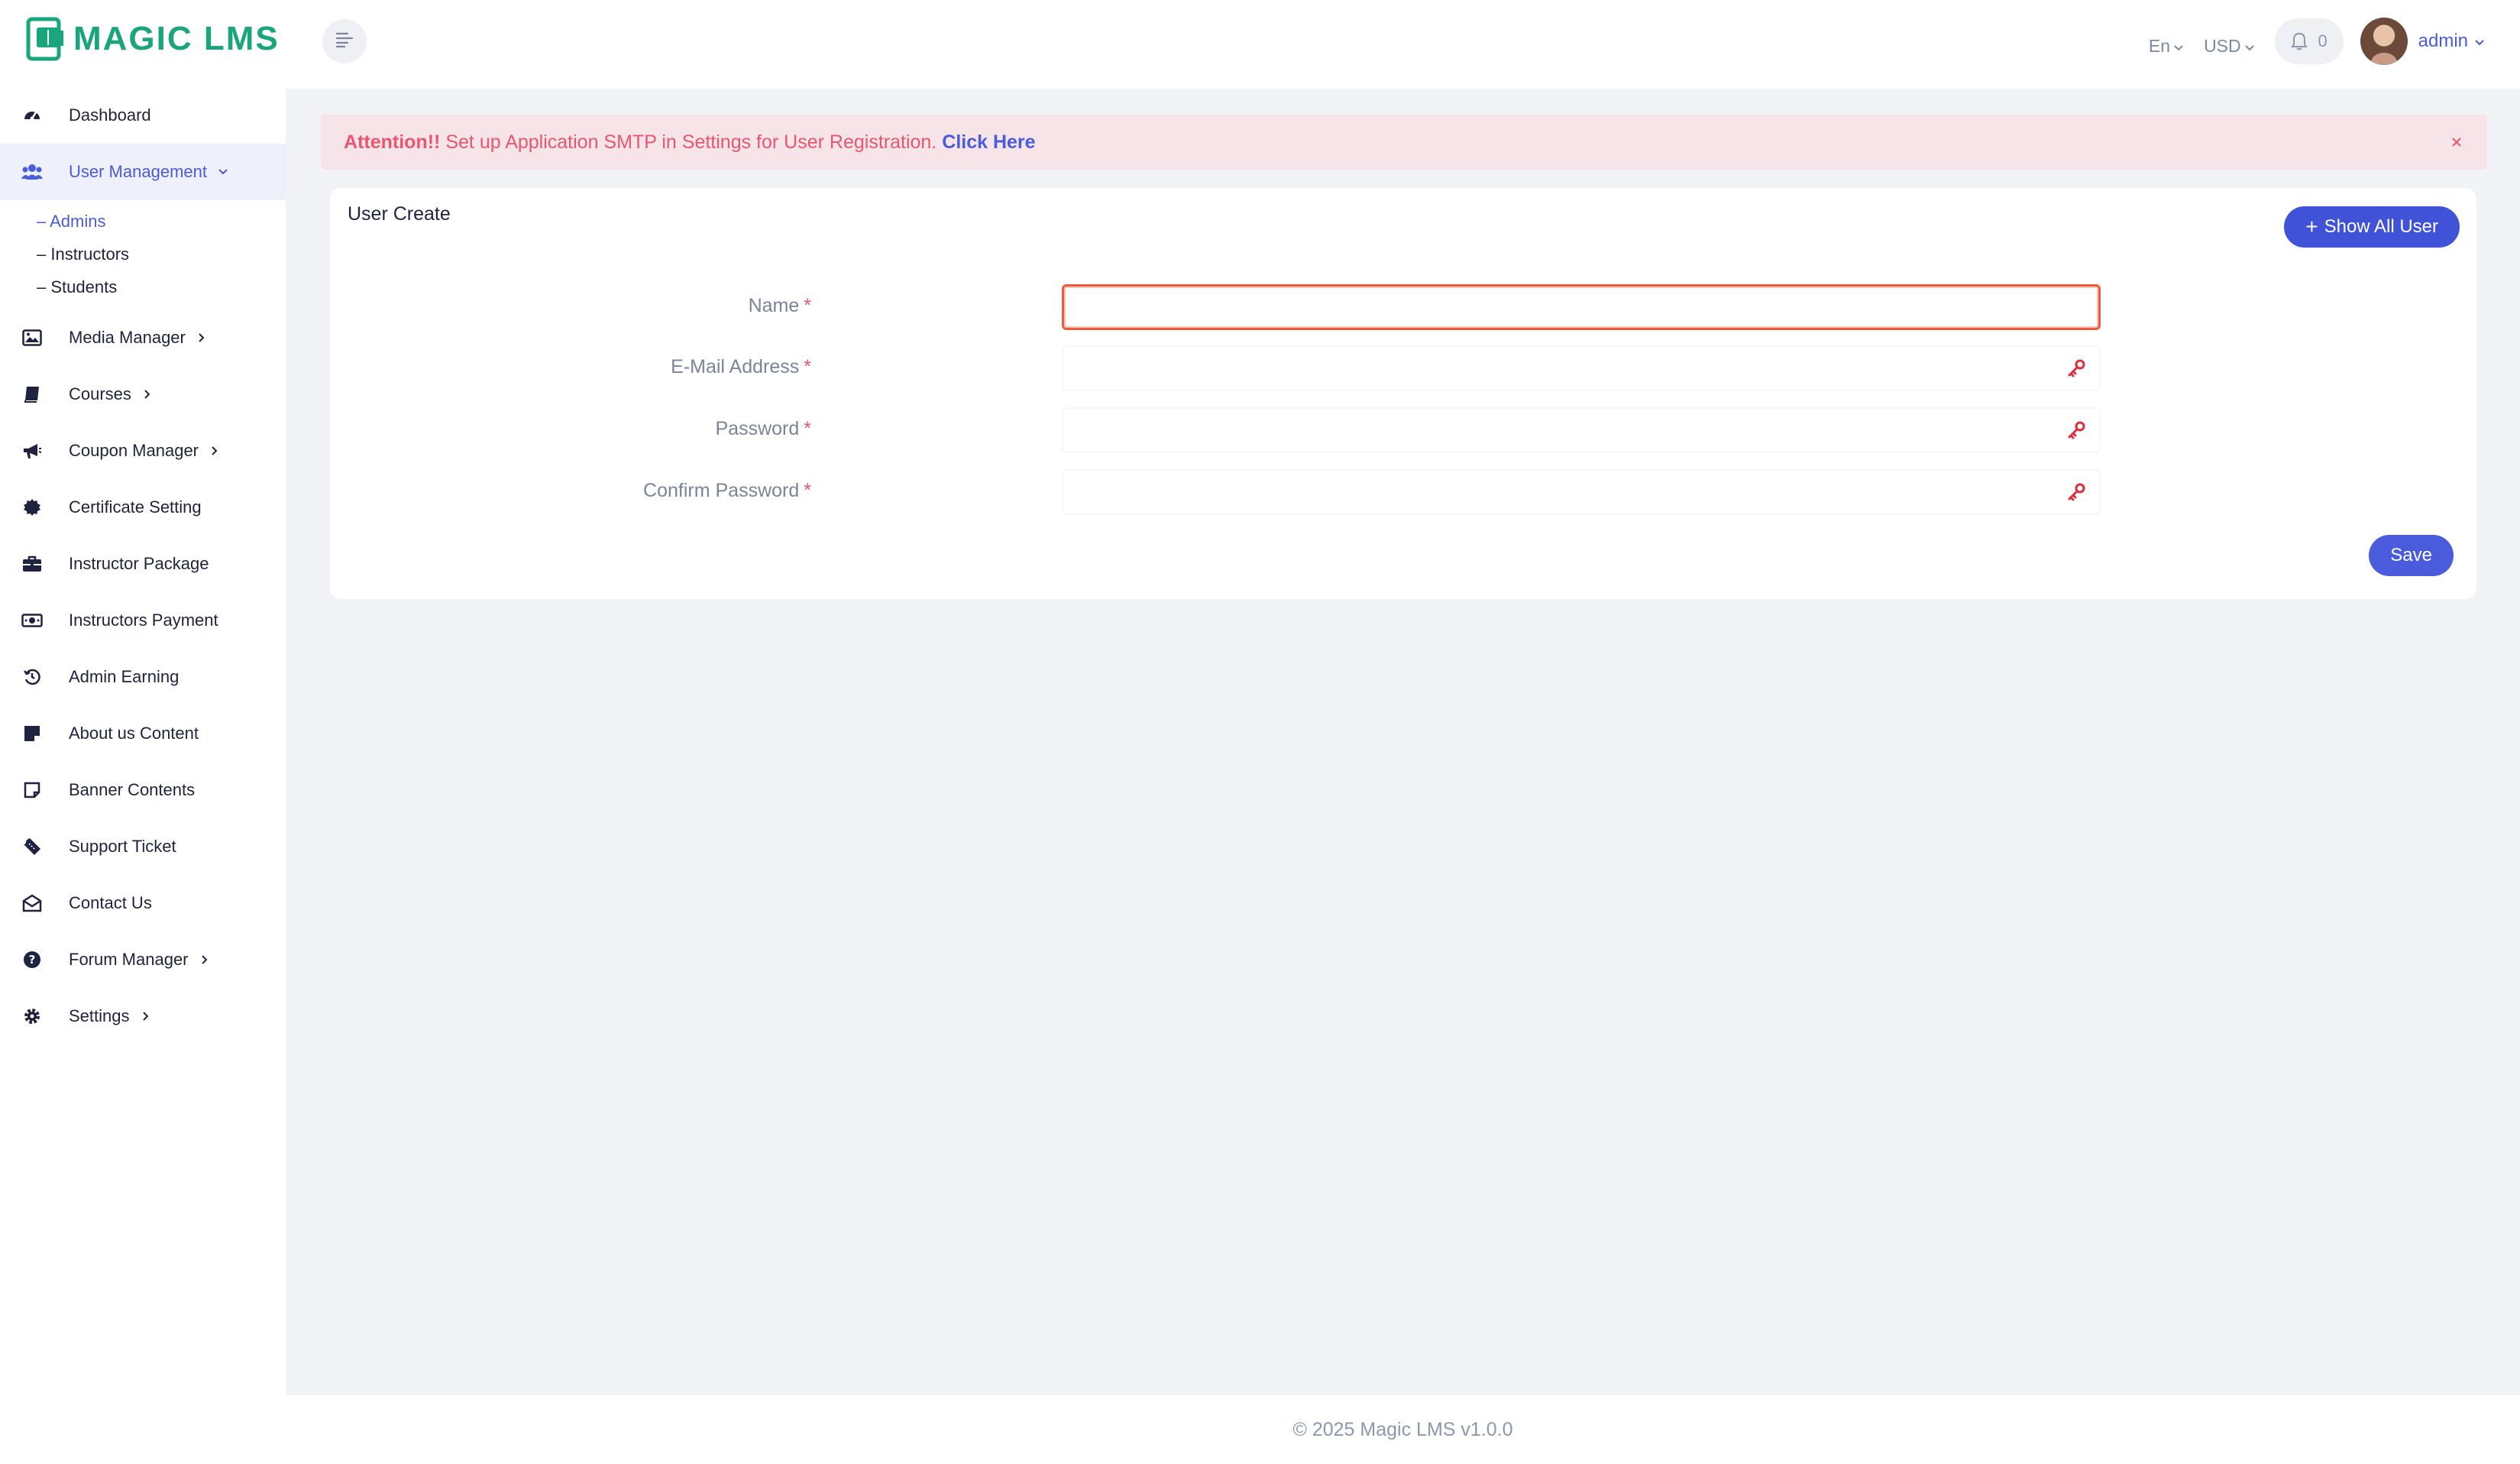 This screenshot has width=2520, height=1464. Describe the element at coordinates (100, 393) in the screenshot. I see `sidebar-item-label: Courses` at that location.